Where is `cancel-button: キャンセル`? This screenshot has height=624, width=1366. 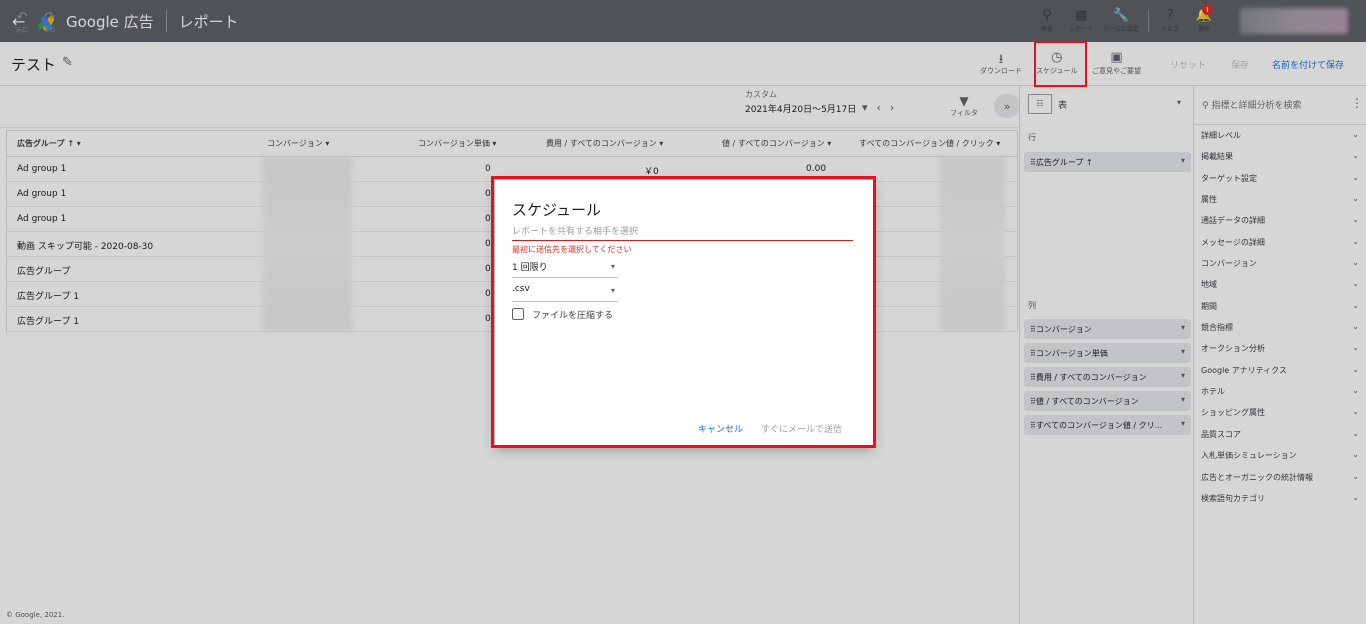 cancel-button: キャンセル is located at coordinates (720, 428).